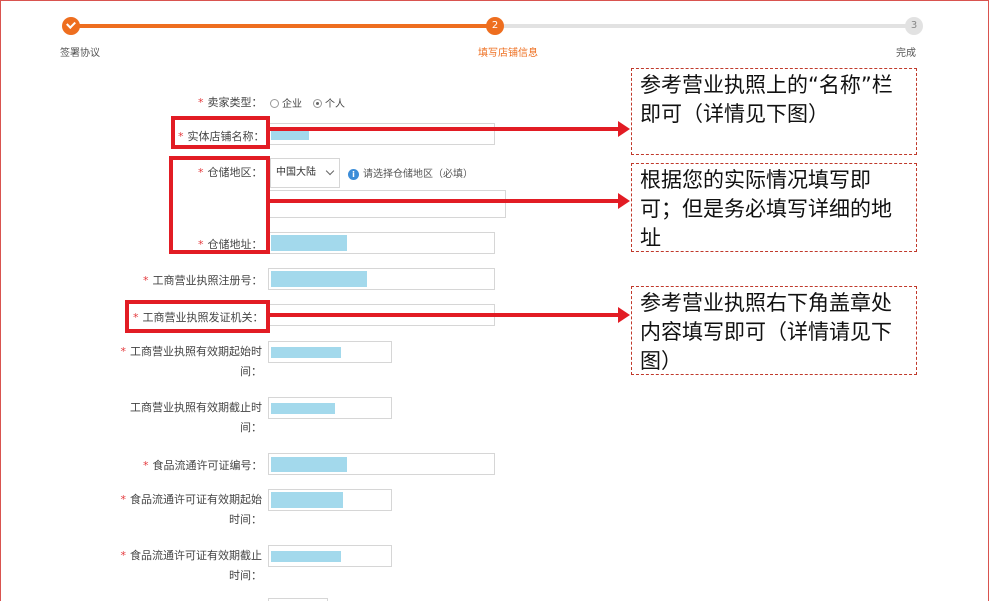 Image resolution: width=989 pixels, height=601 pixels. I want to click on food-permit-number-input, so click(381, 464).